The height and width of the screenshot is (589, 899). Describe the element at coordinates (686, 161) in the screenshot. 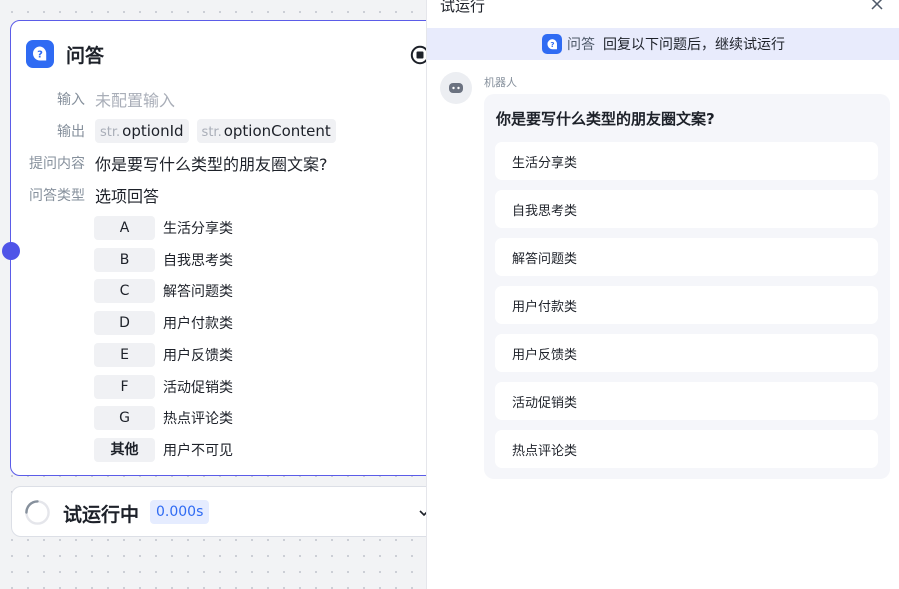

I see `choice-button: 生活分享类` at that location.